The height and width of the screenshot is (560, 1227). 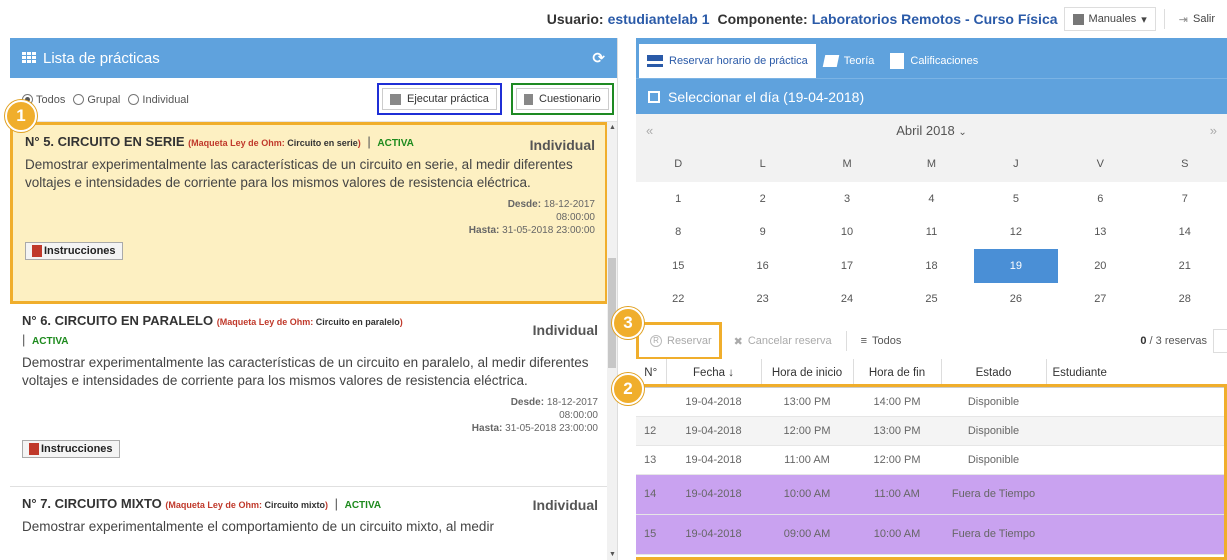 What do you see at coordinates (29, 58) in the screenshot?
I see `grid-icon` at bounding box center [29, 58].